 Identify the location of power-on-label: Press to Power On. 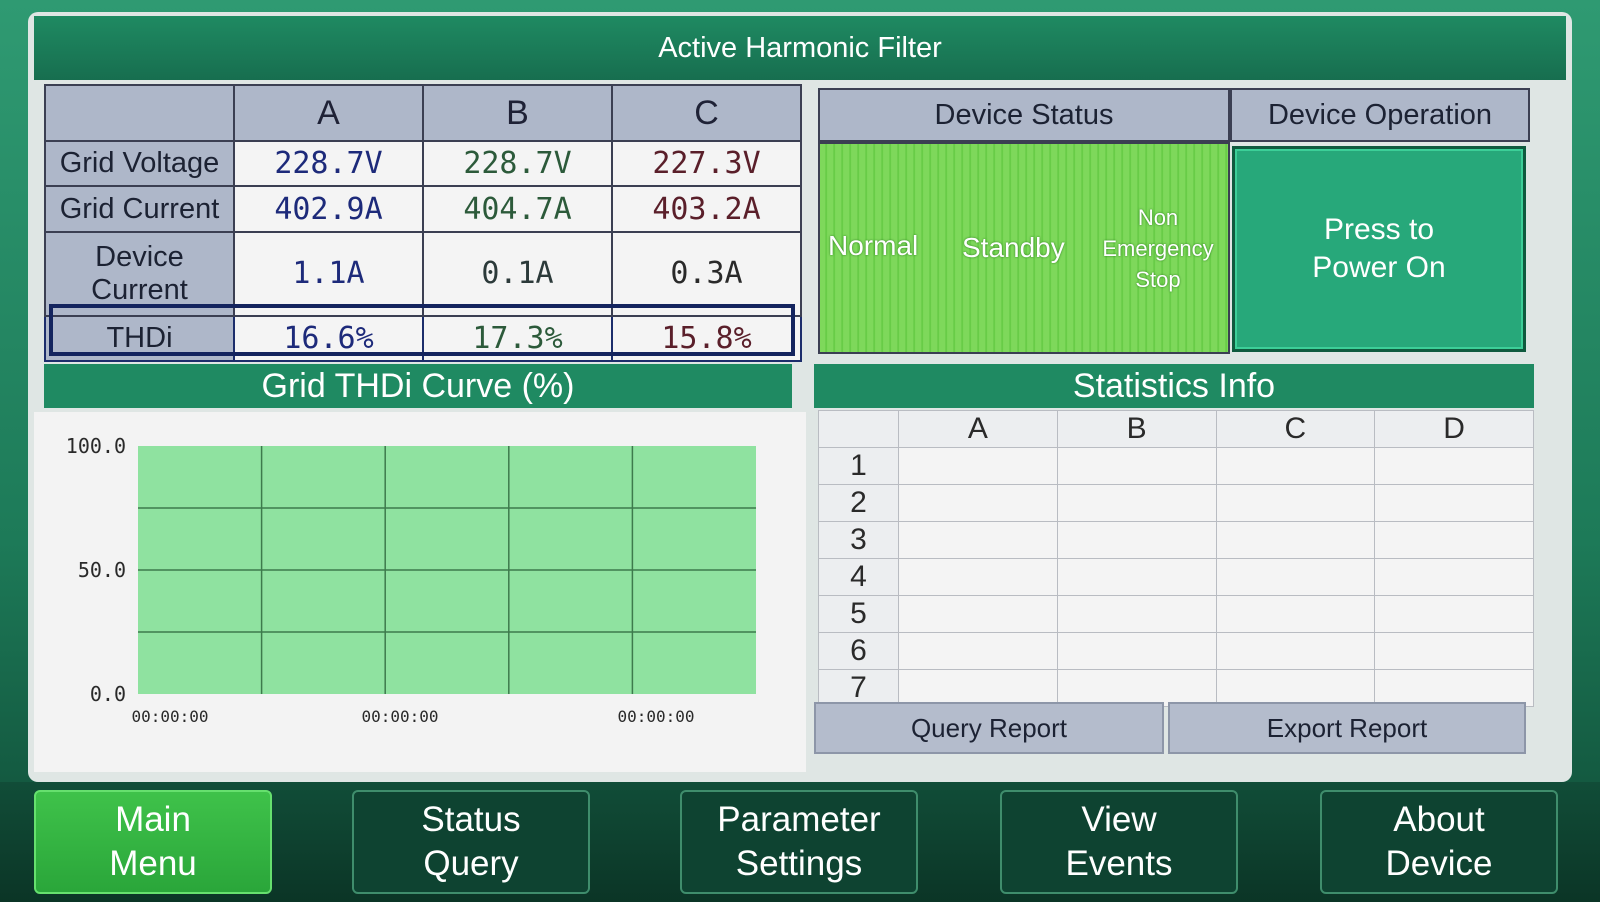
(1379, 248).